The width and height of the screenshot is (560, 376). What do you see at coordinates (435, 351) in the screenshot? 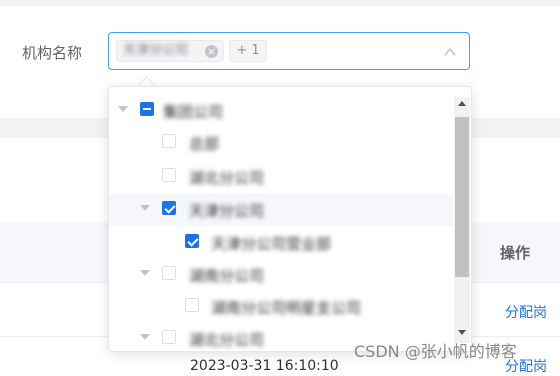
I see `watermark: CSDN @张小帆的博客` at bounding box center [435, 351].